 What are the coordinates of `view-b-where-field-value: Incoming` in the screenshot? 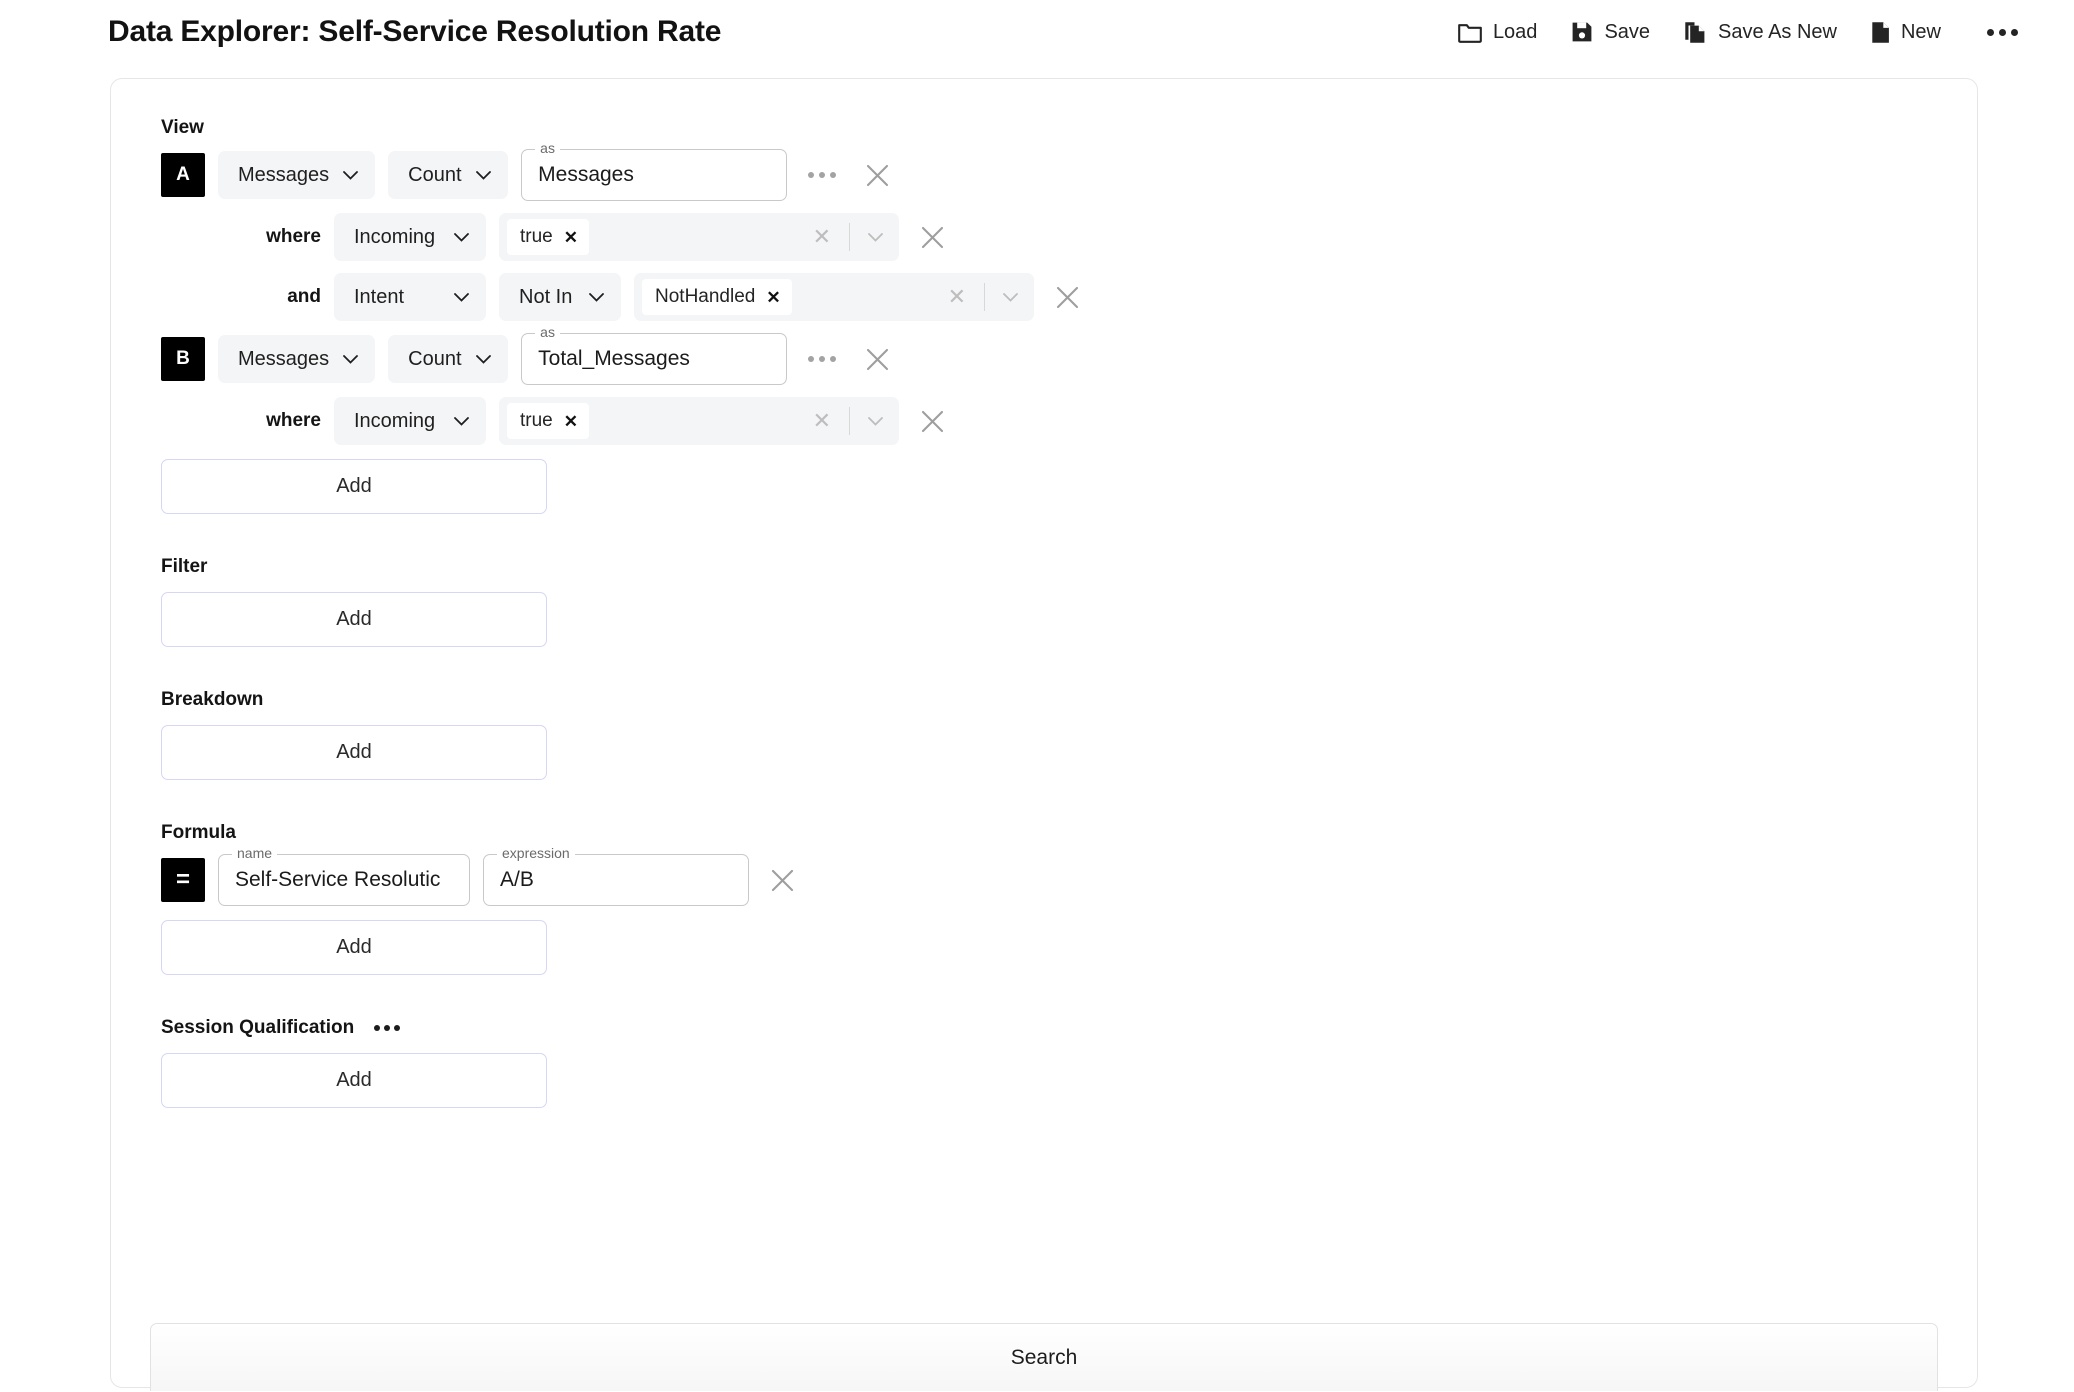 It's located at (395, 420).